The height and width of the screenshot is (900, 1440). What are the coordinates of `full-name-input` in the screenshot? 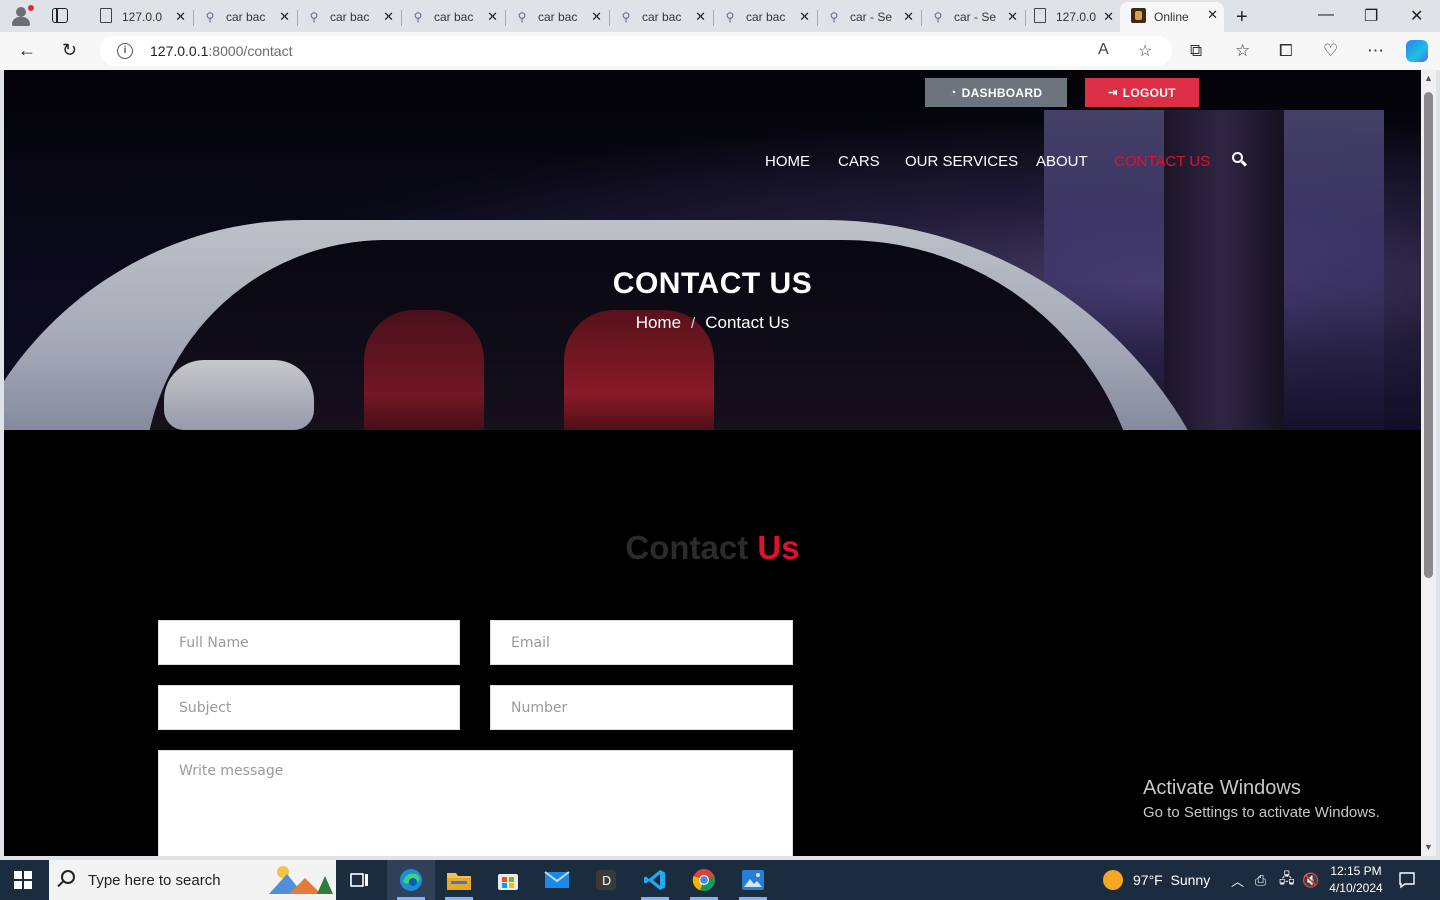 It's located at (309, 642).